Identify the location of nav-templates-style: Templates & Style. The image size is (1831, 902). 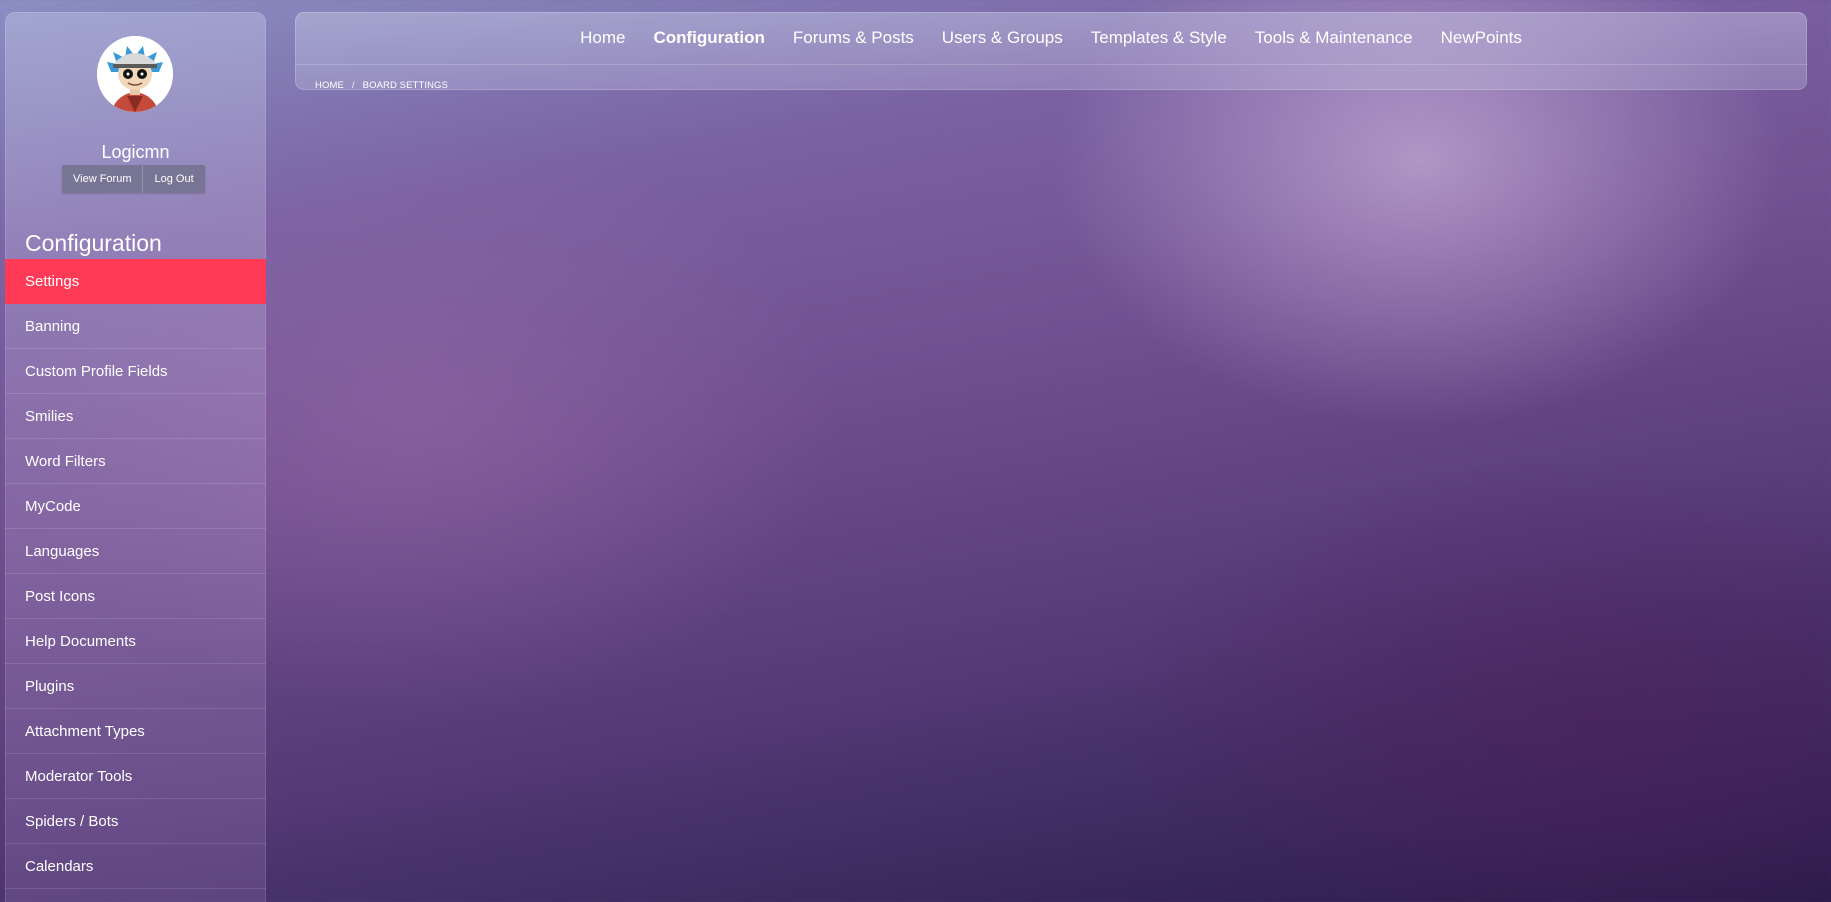
(1159, 38).